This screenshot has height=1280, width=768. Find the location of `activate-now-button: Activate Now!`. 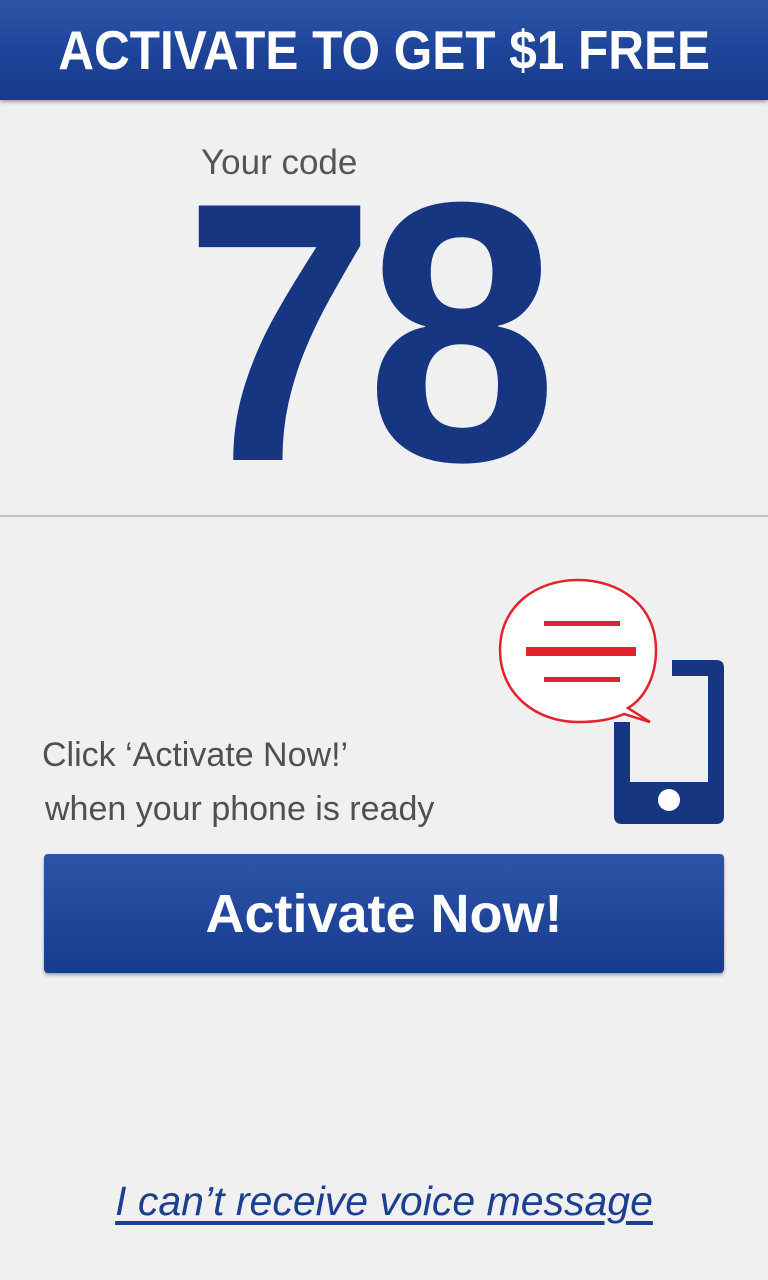

activate-now-button: Activate Now! is located at coordinates (384, 913).